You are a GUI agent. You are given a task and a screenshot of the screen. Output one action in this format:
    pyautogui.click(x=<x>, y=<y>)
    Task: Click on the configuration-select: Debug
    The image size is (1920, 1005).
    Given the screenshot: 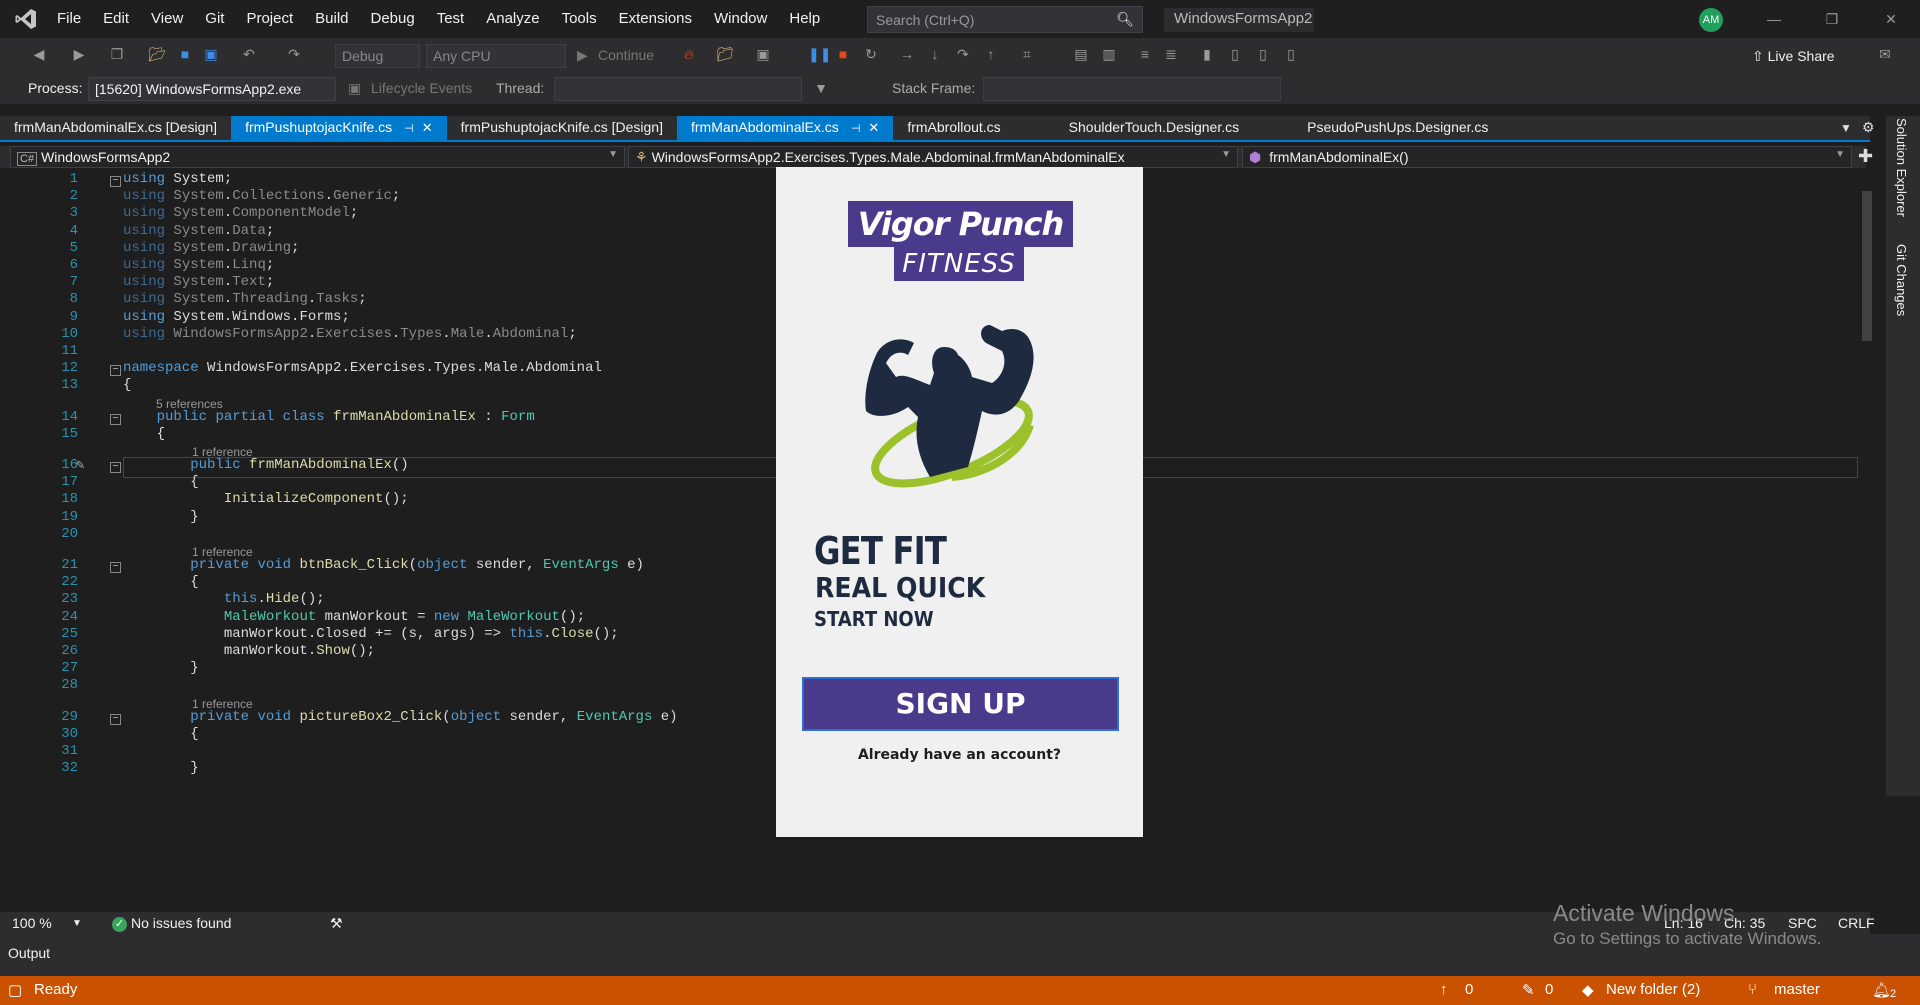 What is the action you would take?
    pyautogui.click(x=377, y=56)
    